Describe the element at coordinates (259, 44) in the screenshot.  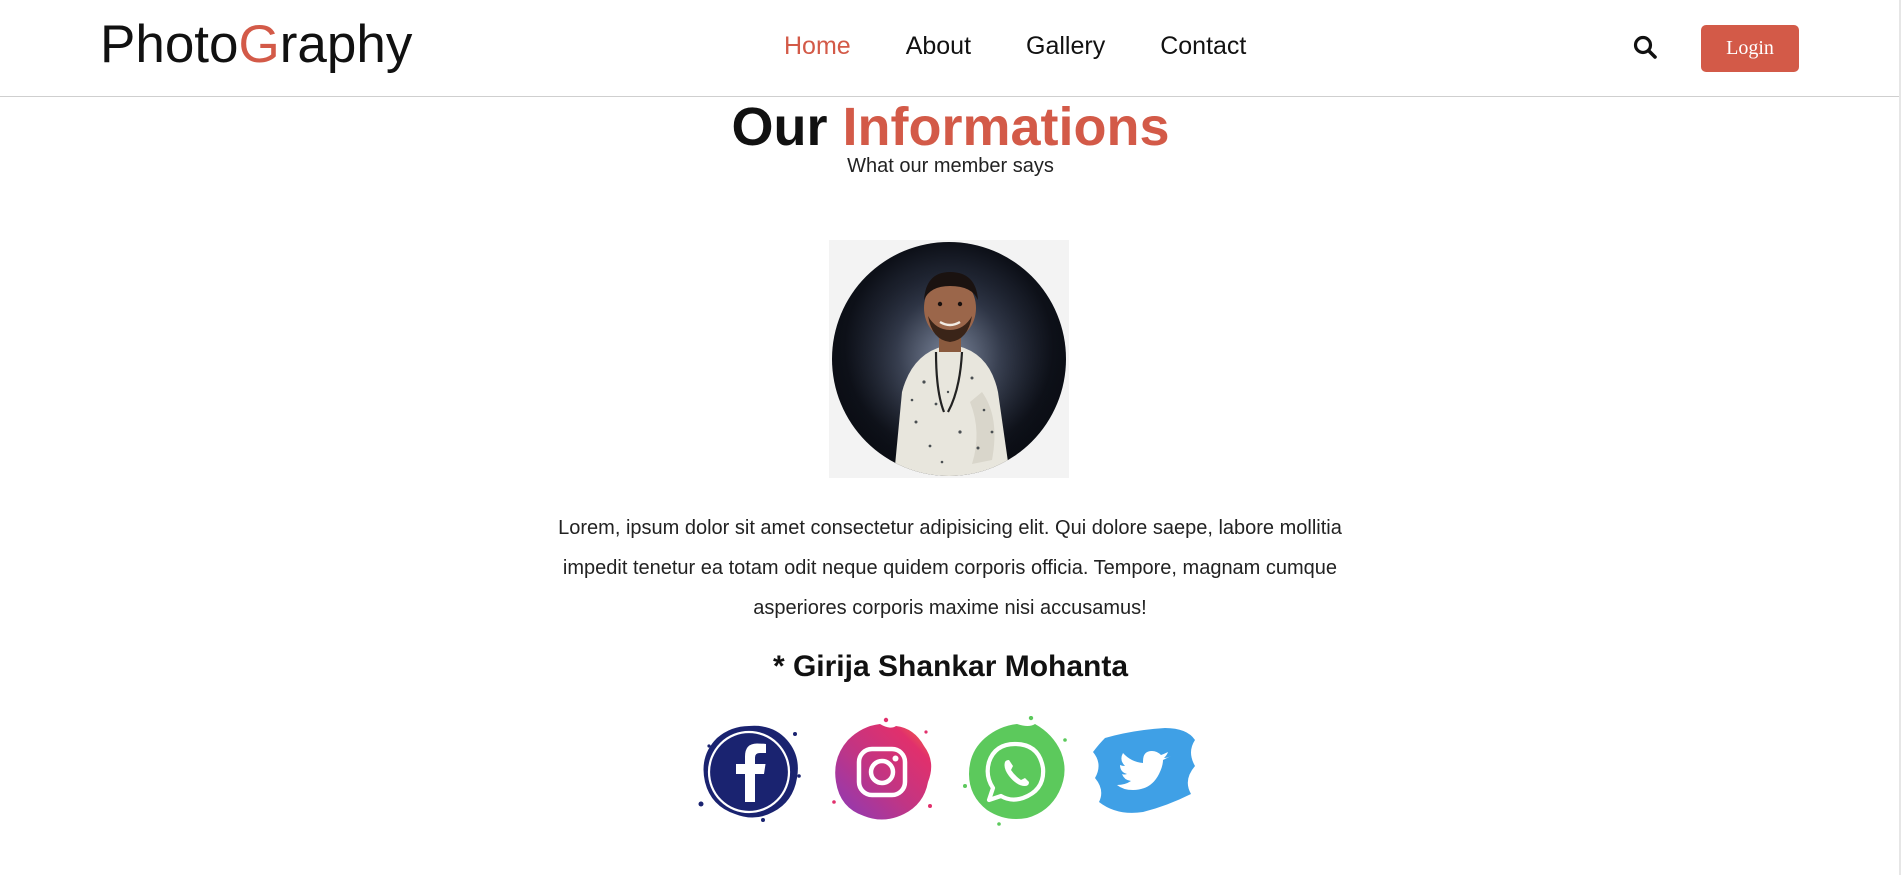
I see `logo-text-accent: G` at that location.